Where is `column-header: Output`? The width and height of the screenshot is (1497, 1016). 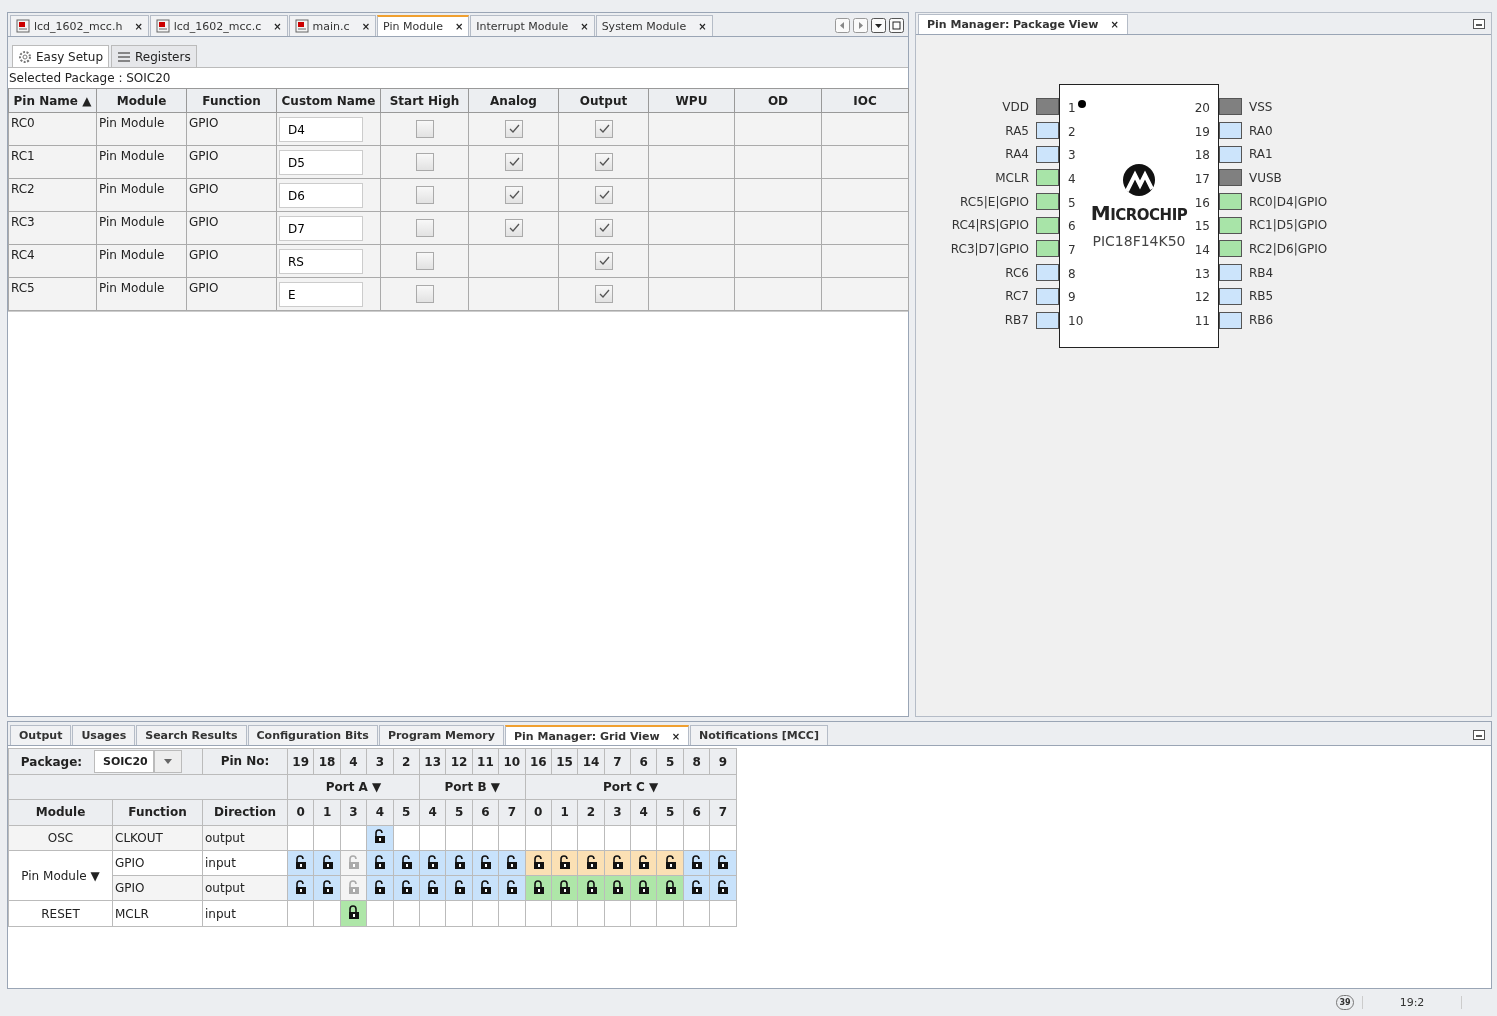
column-header: Output is located at coordinates (603, 100).